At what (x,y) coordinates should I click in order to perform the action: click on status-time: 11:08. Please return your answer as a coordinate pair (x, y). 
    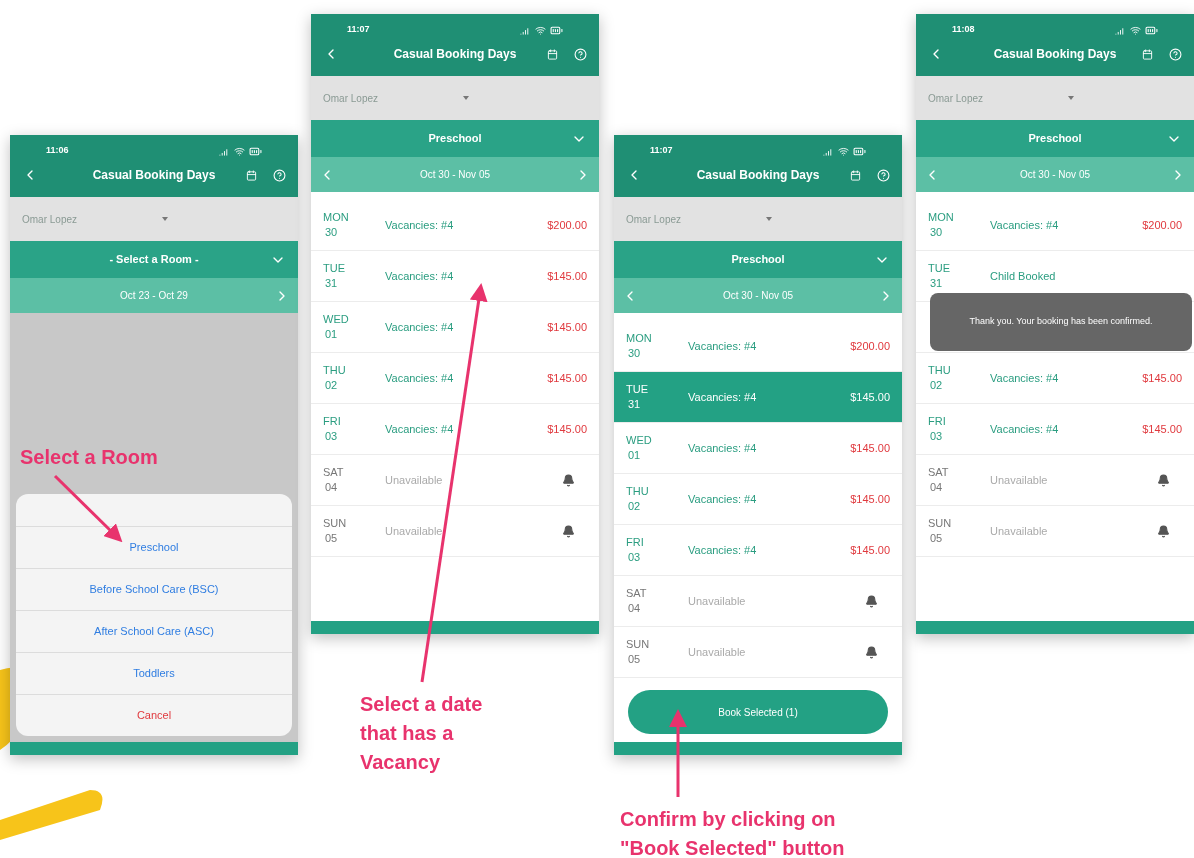
    Looking at the image, I should click on (963, 30).